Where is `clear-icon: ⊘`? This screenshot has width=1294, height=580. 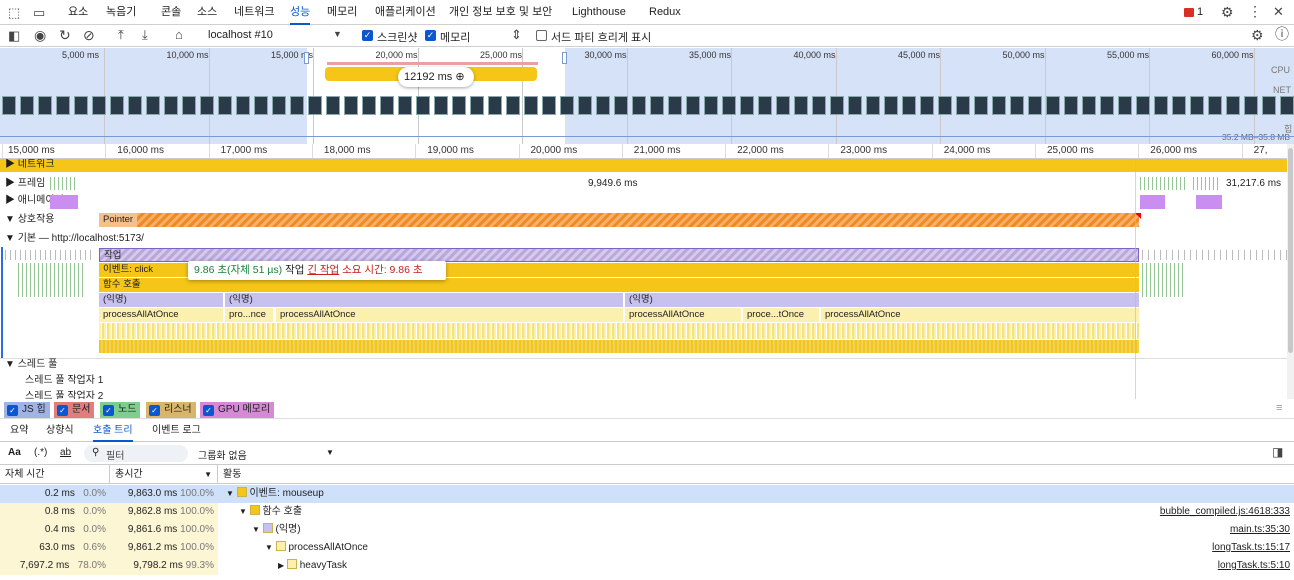 clear-icon: ⊘ is located at coordinates (89, 35).